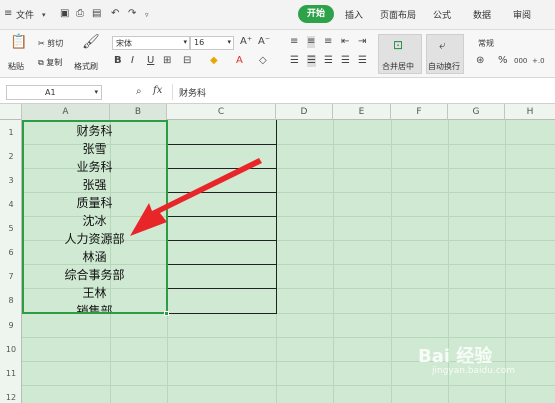 This screenshot has width=555, height=403. I want to click on watermark-url: jingyan.baidu.com, so click(474, 371).